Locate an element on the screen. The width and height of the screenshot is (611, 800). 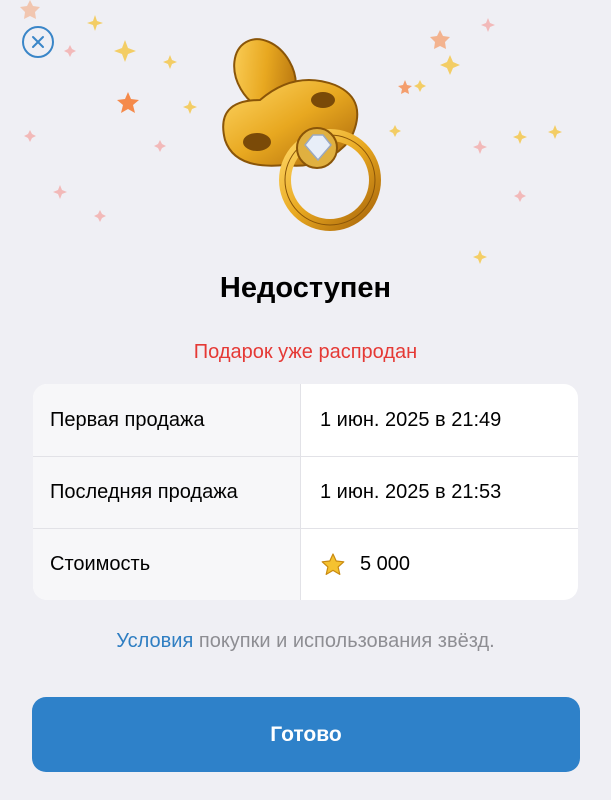
terms-rest: покупки и использования звёзд. is located at coordinates (344, 641).